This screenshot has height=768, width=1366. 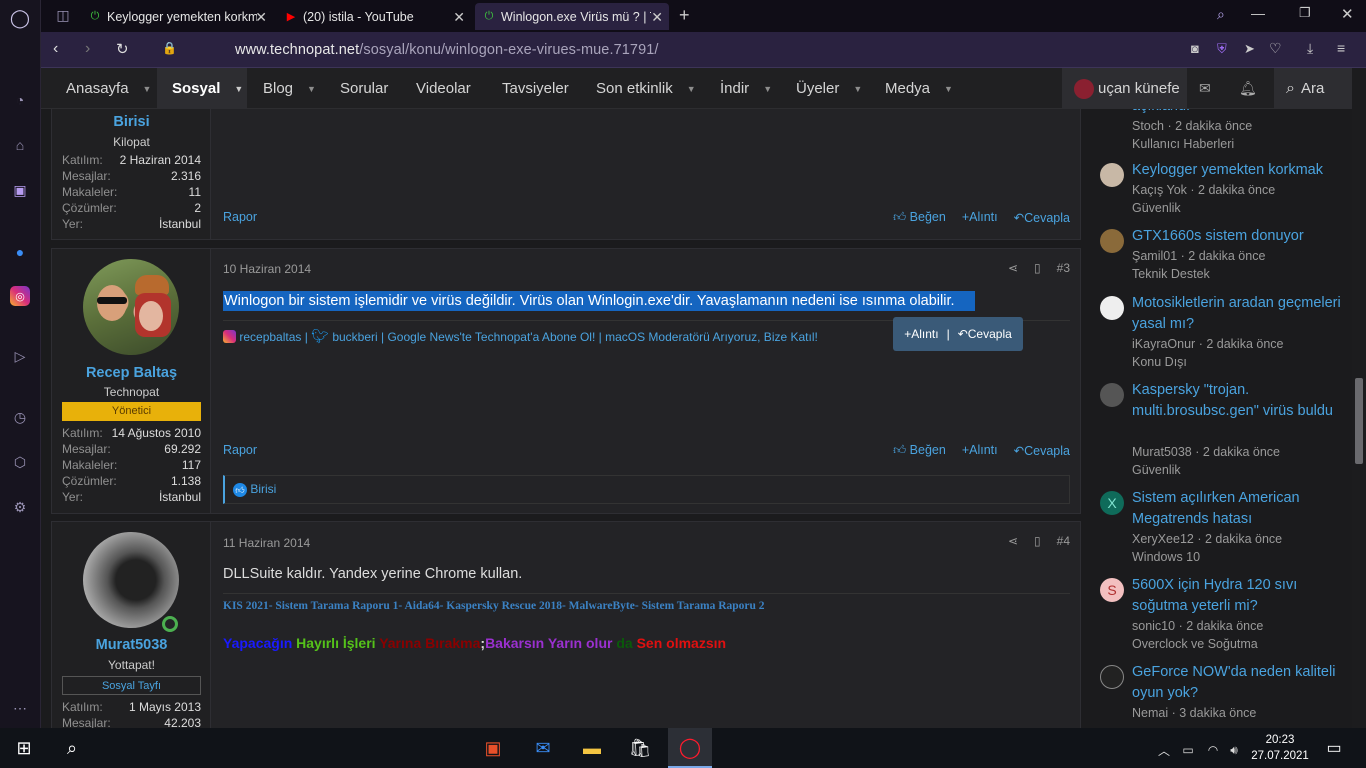 What do you see at coordinates (1359, 421) in the screenshot?
I see `scrollbar-thumb` at bounding box center [1359, 421].